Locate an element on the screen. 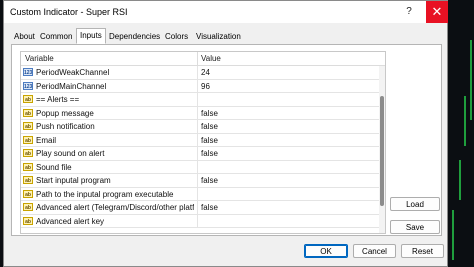  vertical-scrollbar is located at coordinates (382, 149).